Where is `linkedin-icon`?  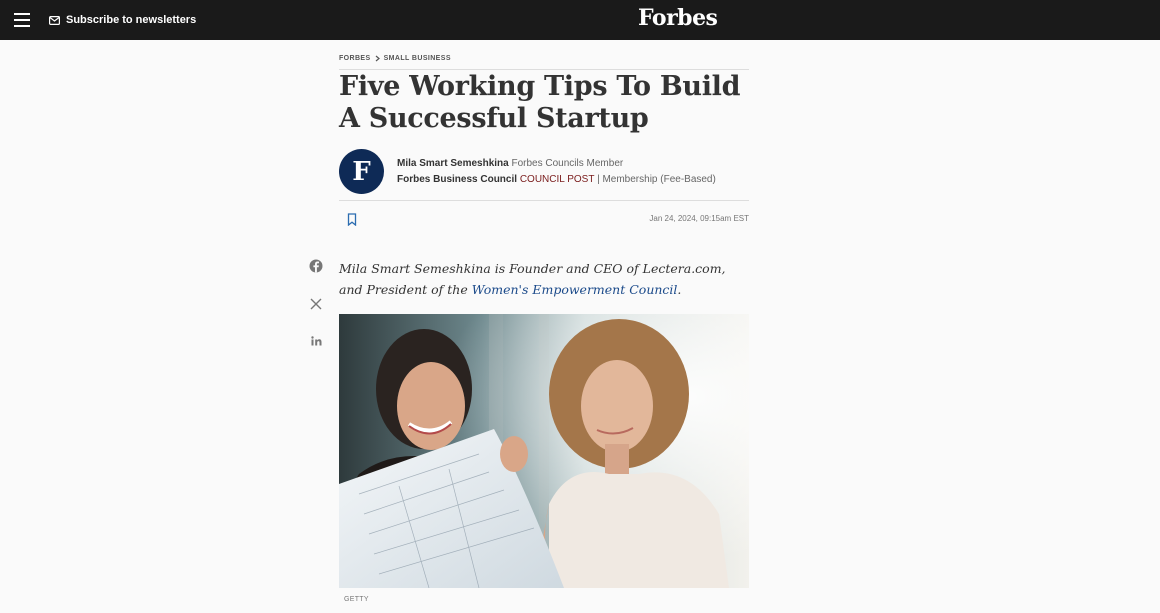
linkedin-icon is located at coordinates (316, 341).